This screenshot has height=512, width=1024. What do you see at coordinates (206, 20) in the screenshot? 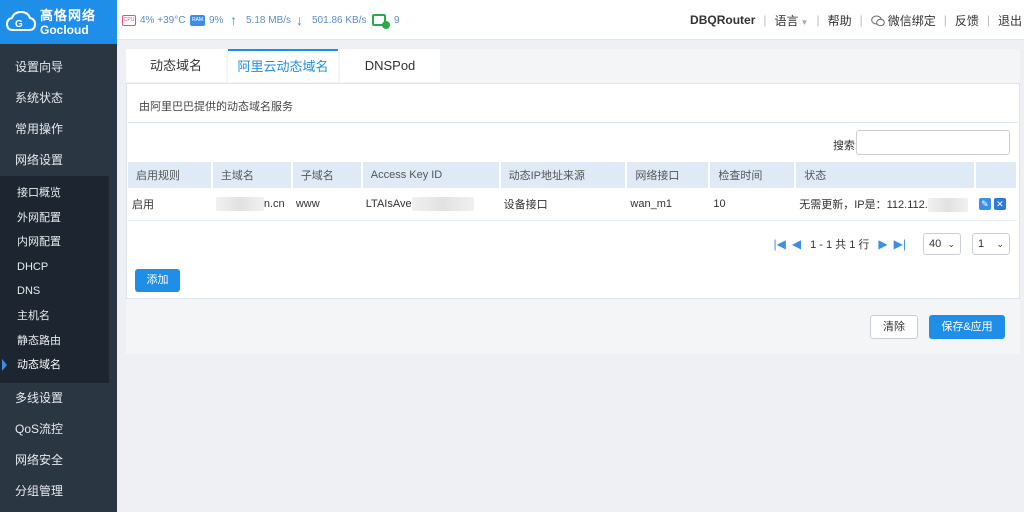
I see `ram-stat: RAM 9%` at bounding box center [206, 20].